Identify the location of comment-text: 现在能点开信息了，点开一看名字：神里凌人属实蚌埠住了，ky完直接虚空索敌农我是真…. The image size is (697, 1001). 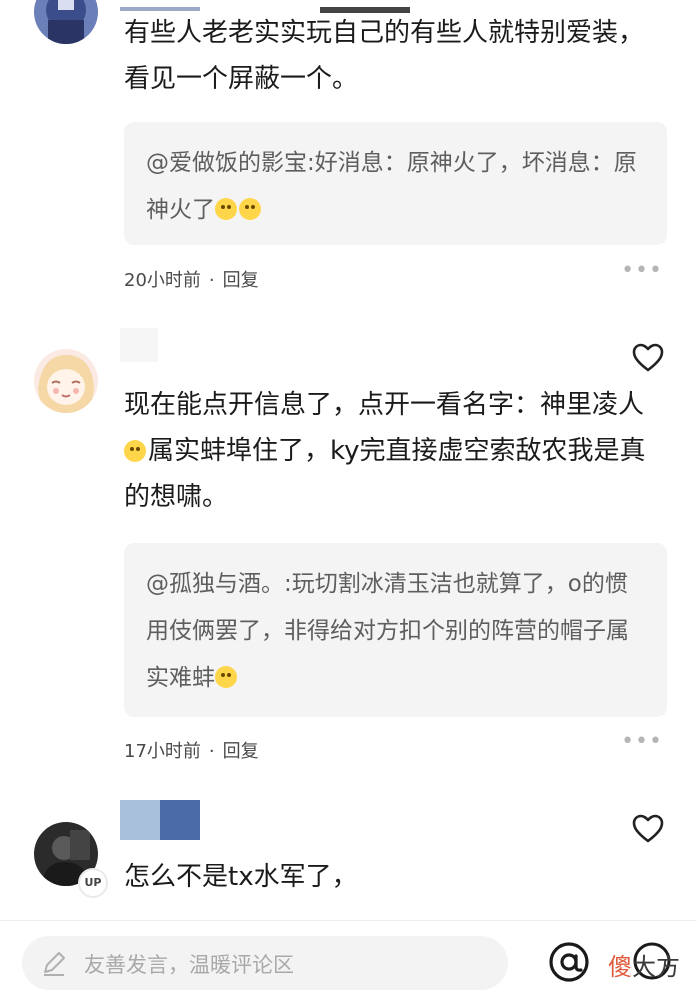
(394, 451).